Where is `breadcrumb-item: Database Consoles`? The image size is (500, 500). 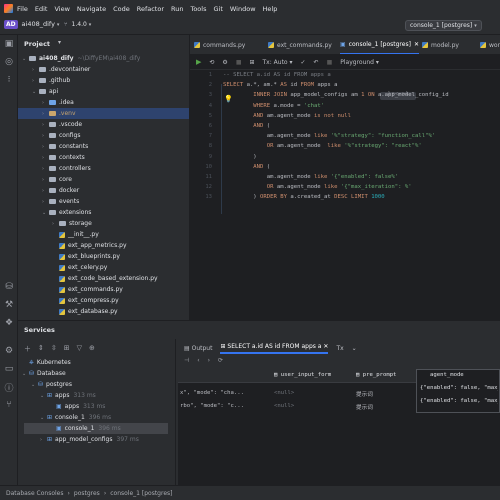
breadcrumb-item: Database Consoles is located at coordinates (34, 493).